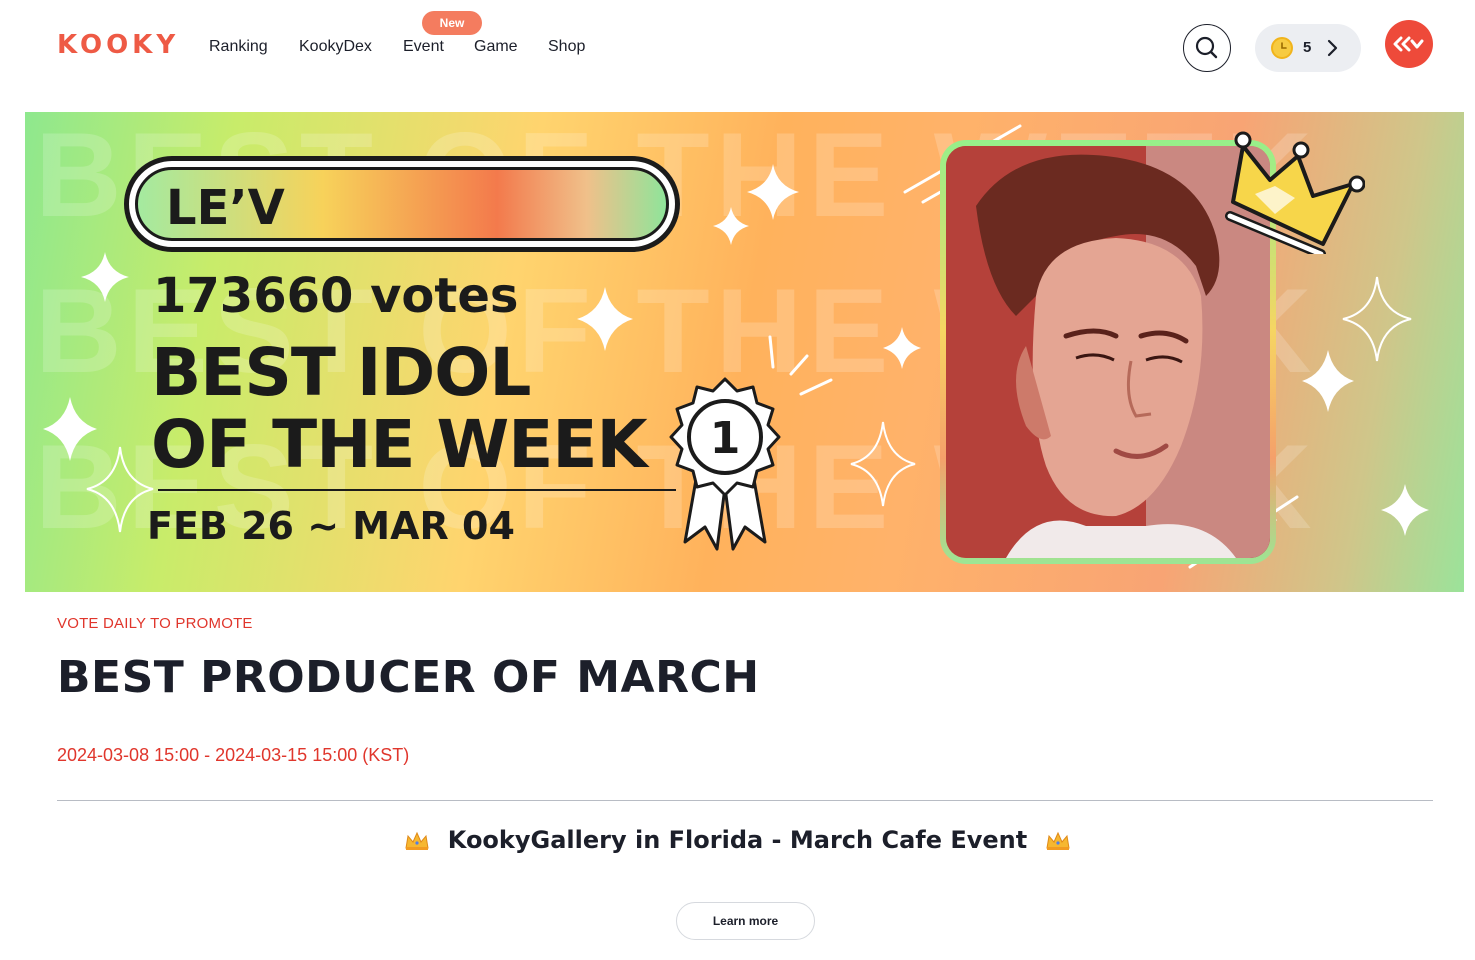 Image resolution: width=1475 pixels, height=960 pixels. What do you see at coordinates (745, 800) in the screenshot?
I see `section-divider` at bounding box center [745, 800].